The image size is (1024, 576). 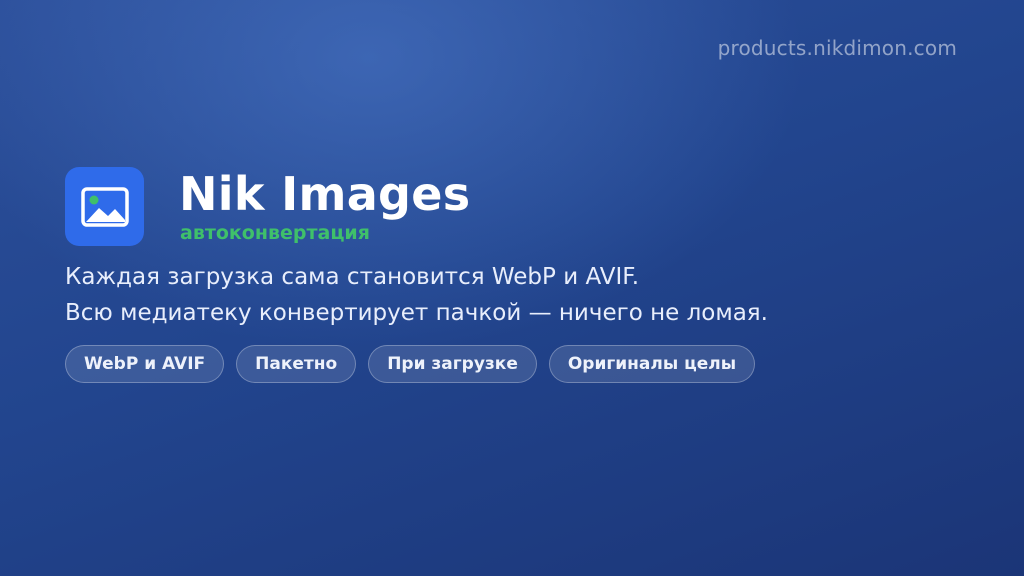 What do you see at coordinates (652, 364) in the screenshot?
I see `feature-chip-originals-kept: Оригиналы целы` at bounding box center [652, 364].